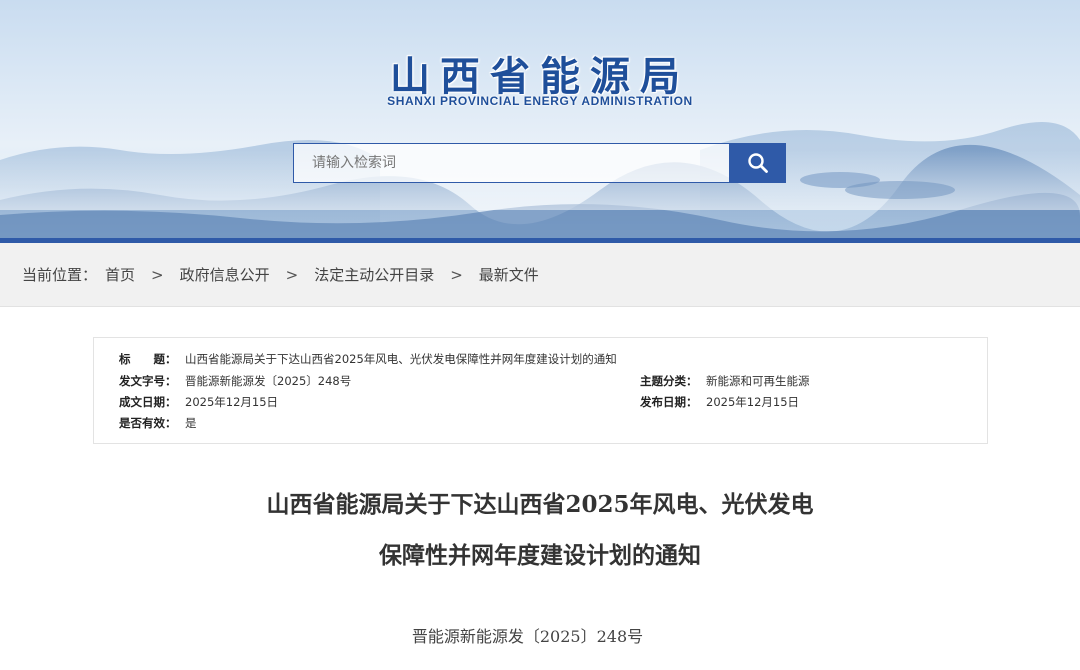 Image resolution: width=1080 pixels, height=670 pixels. Describe the element at coordinates (540, 101) in the screenshot. I see `site-logo-subtitle: SHANXI PROVINCIAL ENERGY ADMINISTRATION` at that location.